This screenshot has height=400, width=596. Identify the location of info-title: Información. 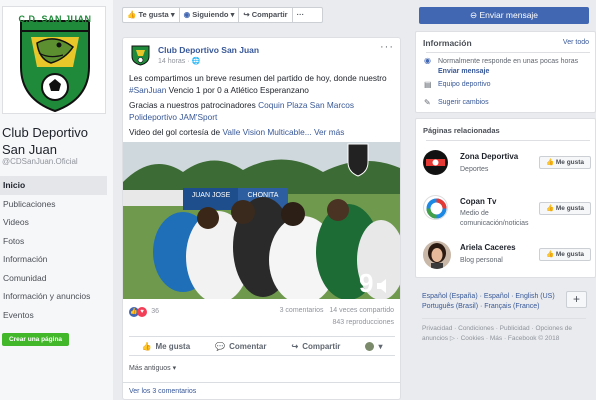
(447, 43).